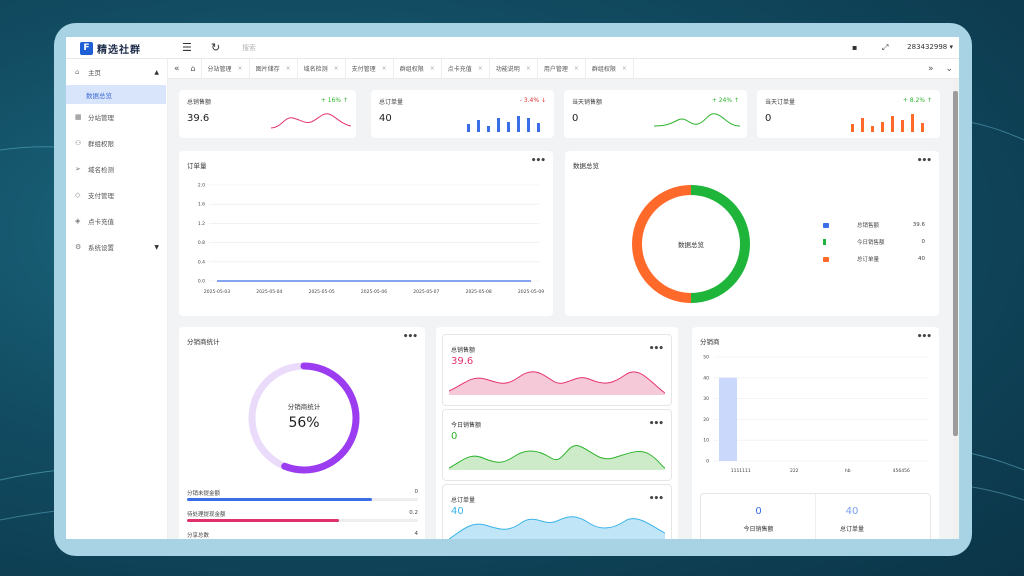  What do you see at coordinates (887, 123) in the screenshot?
I see `sparkbars` at bounding box center [887, 123].